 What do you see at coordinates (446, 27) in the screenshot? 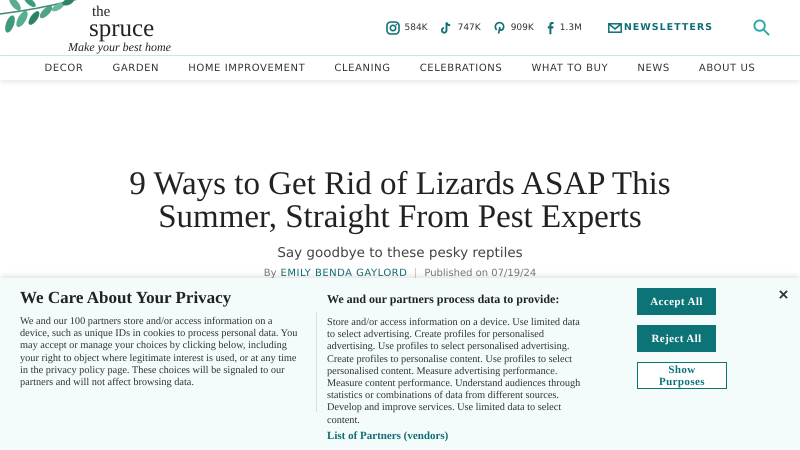
I see `tiktok-icon` at bounding box center [446, 27].